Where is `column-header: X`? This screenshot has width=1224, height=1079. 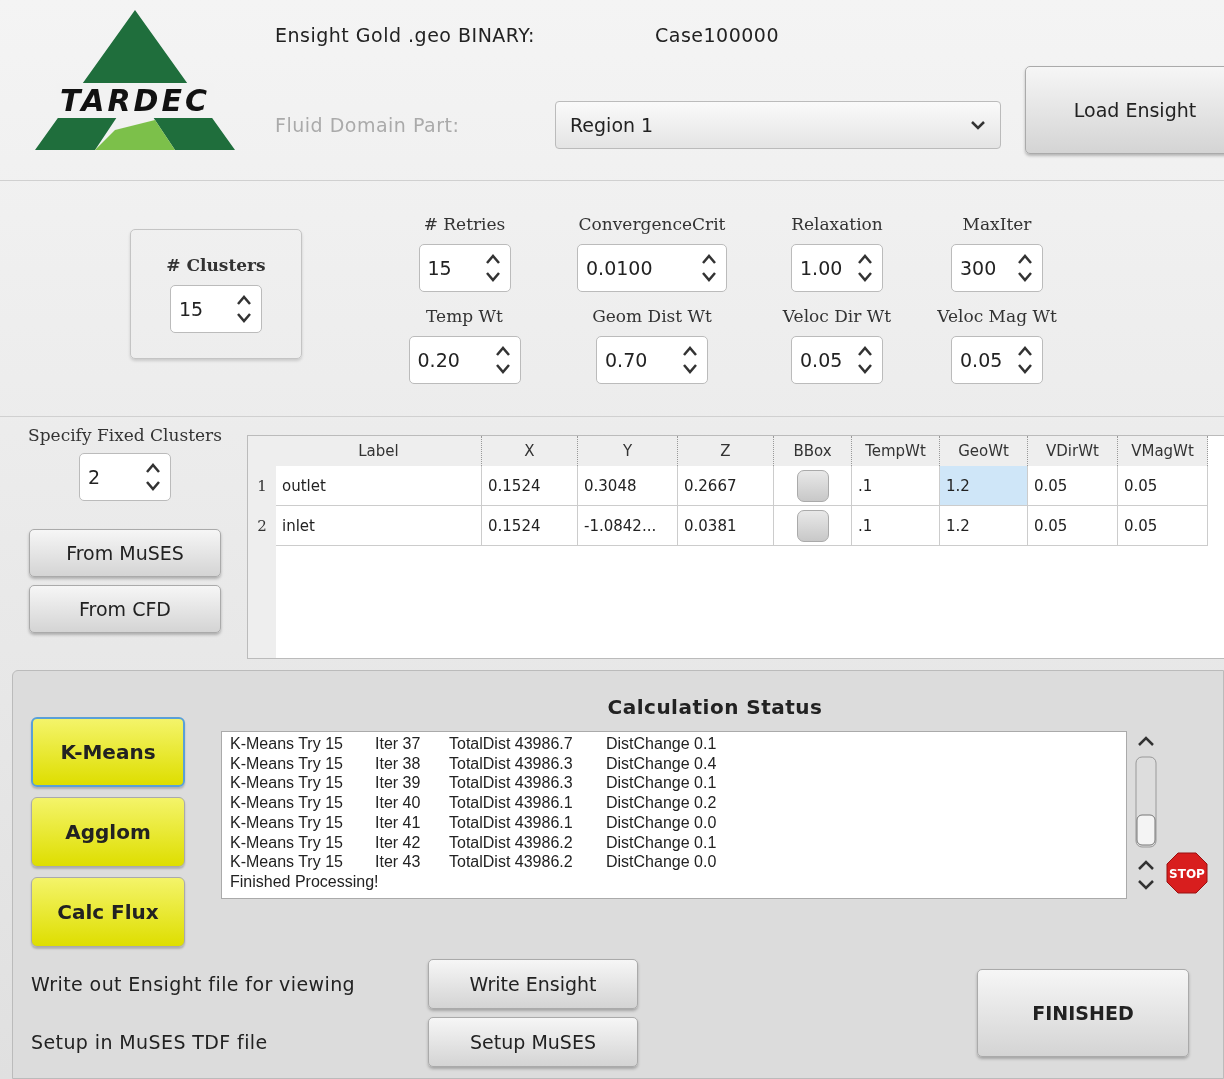
column-header: X is located at coordinates (530, 451).